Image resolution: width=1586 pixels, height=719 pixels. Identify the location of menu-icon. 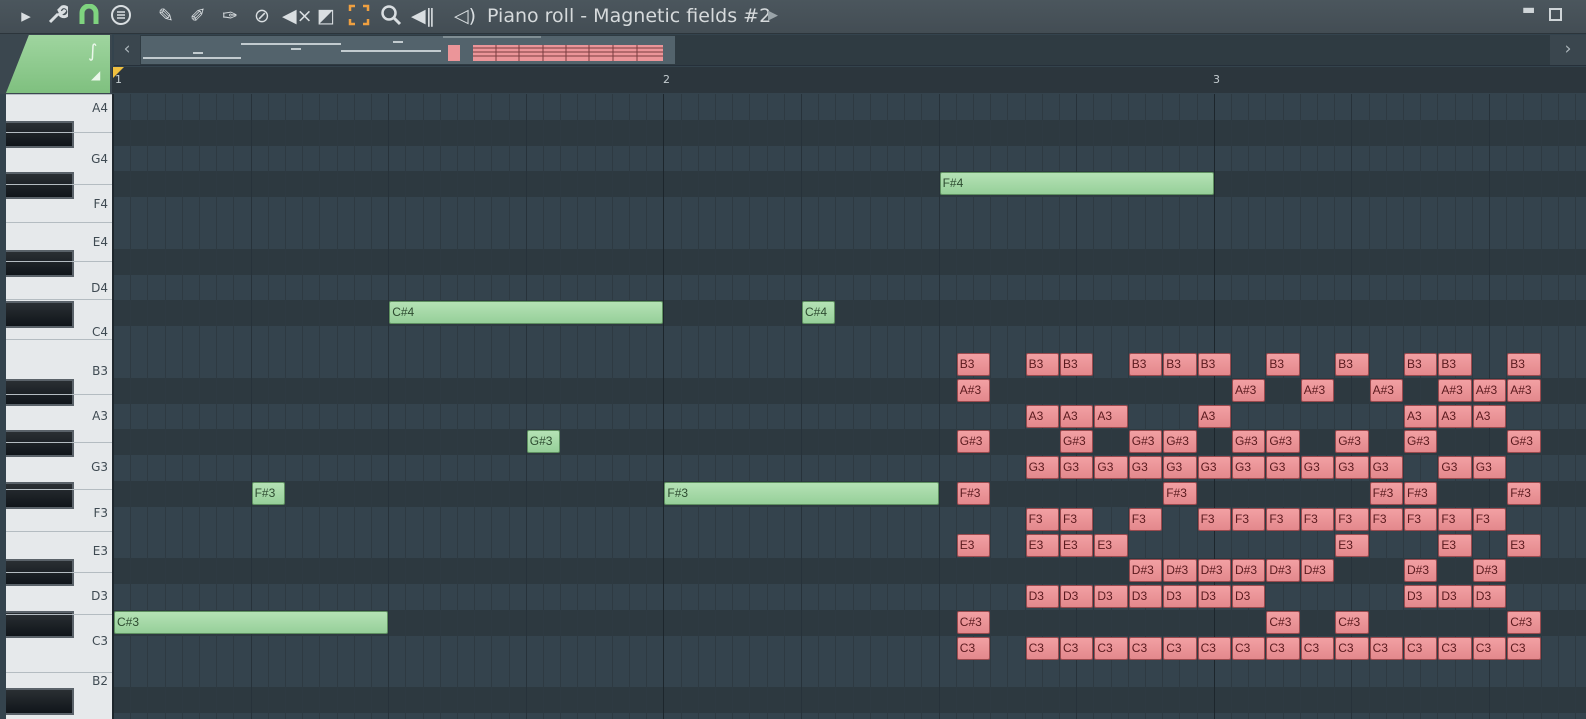
(121, 16).